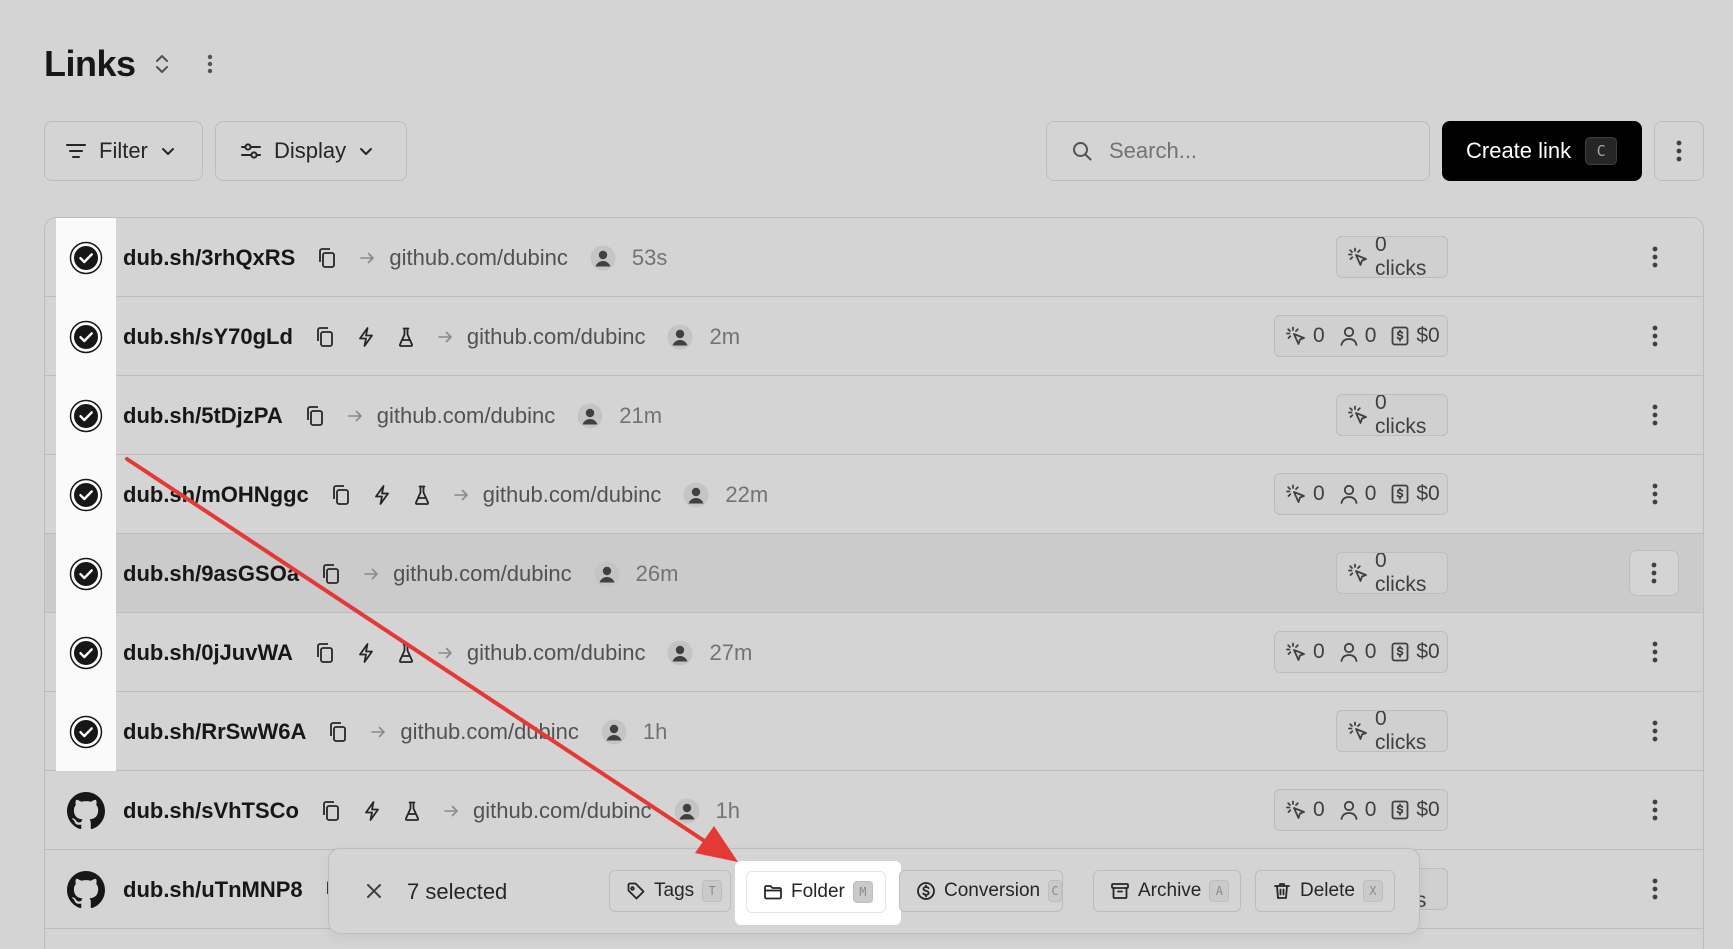 This screenshot has width=1733, height=949. Describe the element at coordinates (874, 494) in the screenshot. I see `link-row: dub.sh/mOHNggc github.com/dubinc 22m 0 0 $0` at that location.